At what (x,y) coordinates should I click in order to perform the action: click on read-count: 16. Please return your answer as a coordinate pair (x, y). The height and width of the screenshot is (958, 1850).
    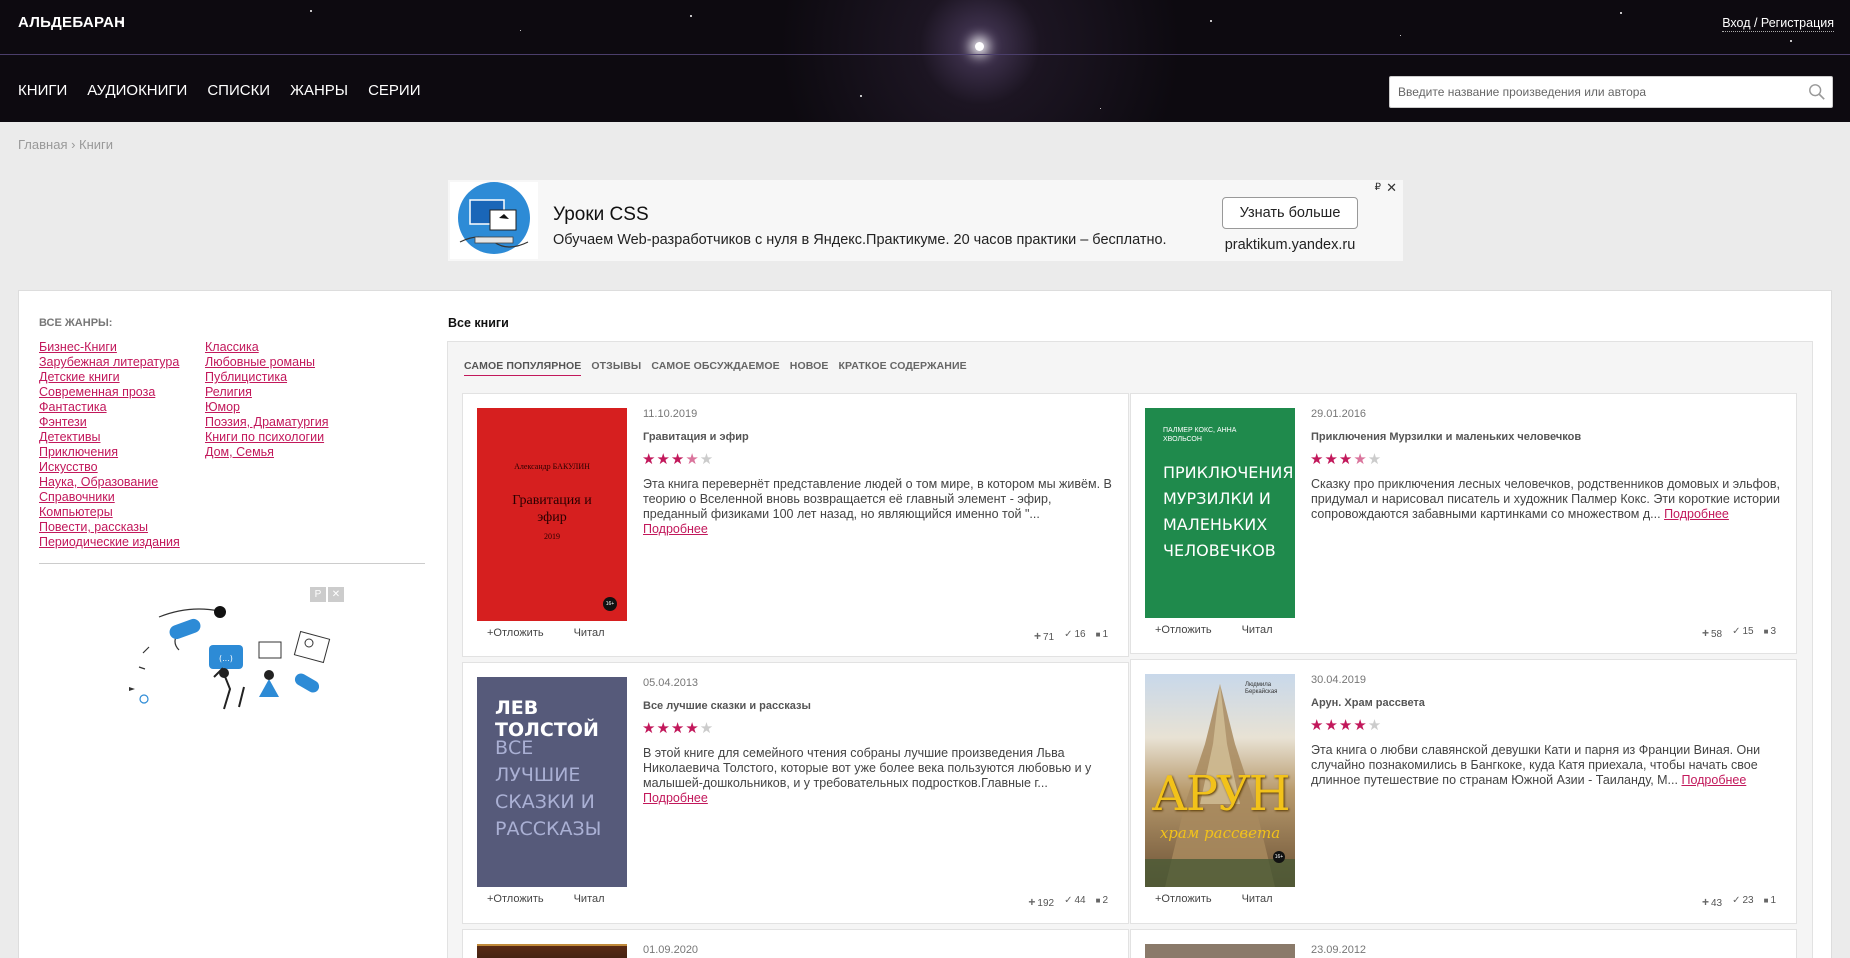
    Looking at the image, I should click on (1074, 636).